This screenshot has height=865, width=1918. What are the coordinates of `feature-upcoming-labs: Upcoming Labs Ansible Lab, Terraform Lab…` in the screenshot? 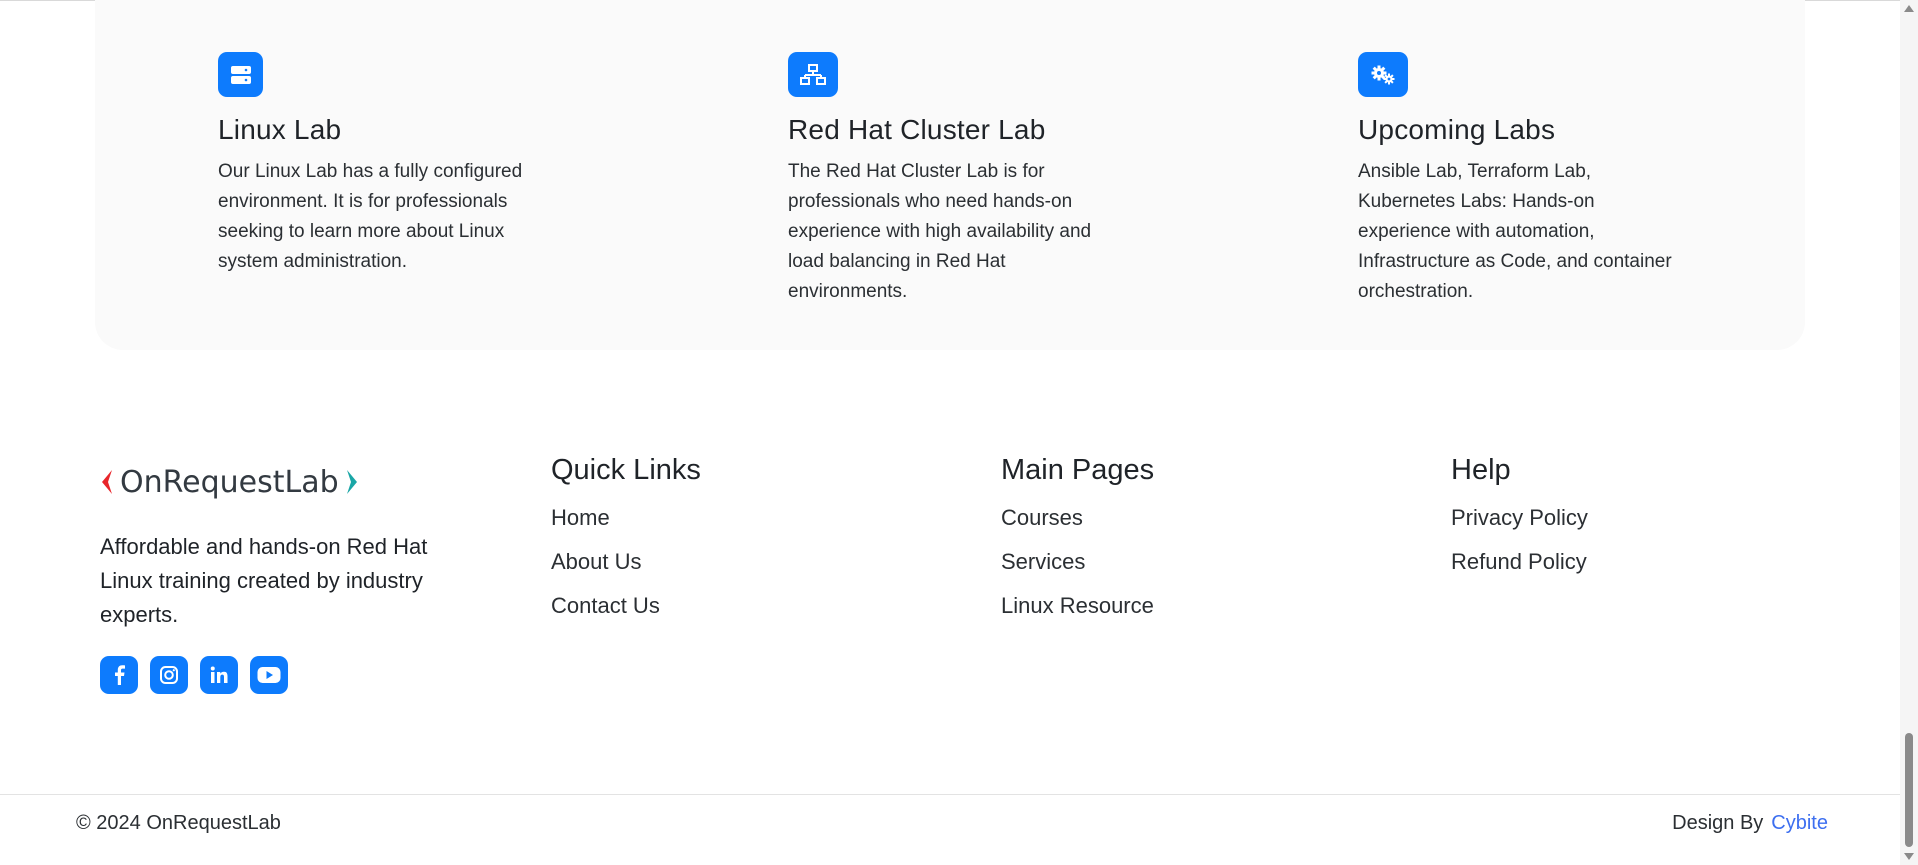 It's located at (1523, 179).